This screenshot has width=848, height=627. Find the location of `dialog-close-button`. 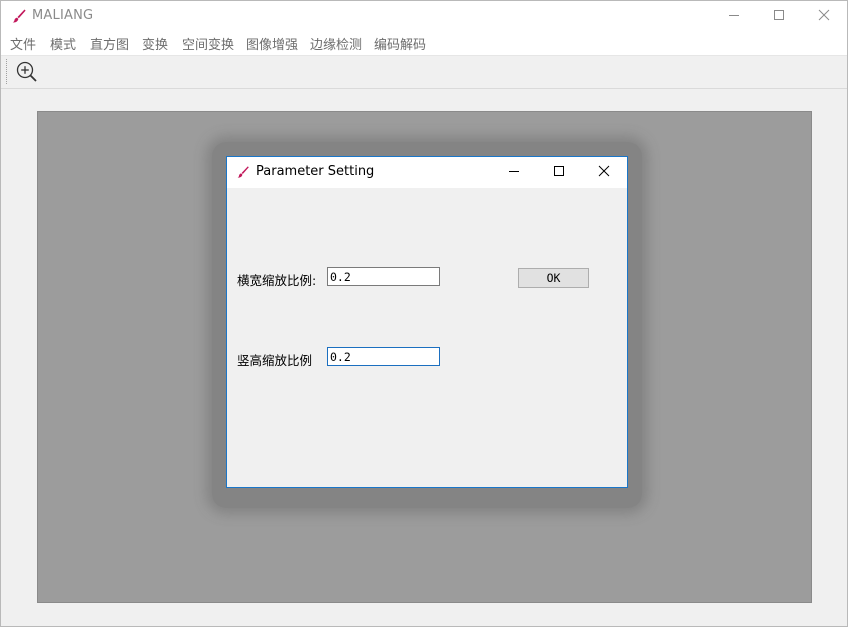

dialog-close-button is located at coordinates (603, 172).